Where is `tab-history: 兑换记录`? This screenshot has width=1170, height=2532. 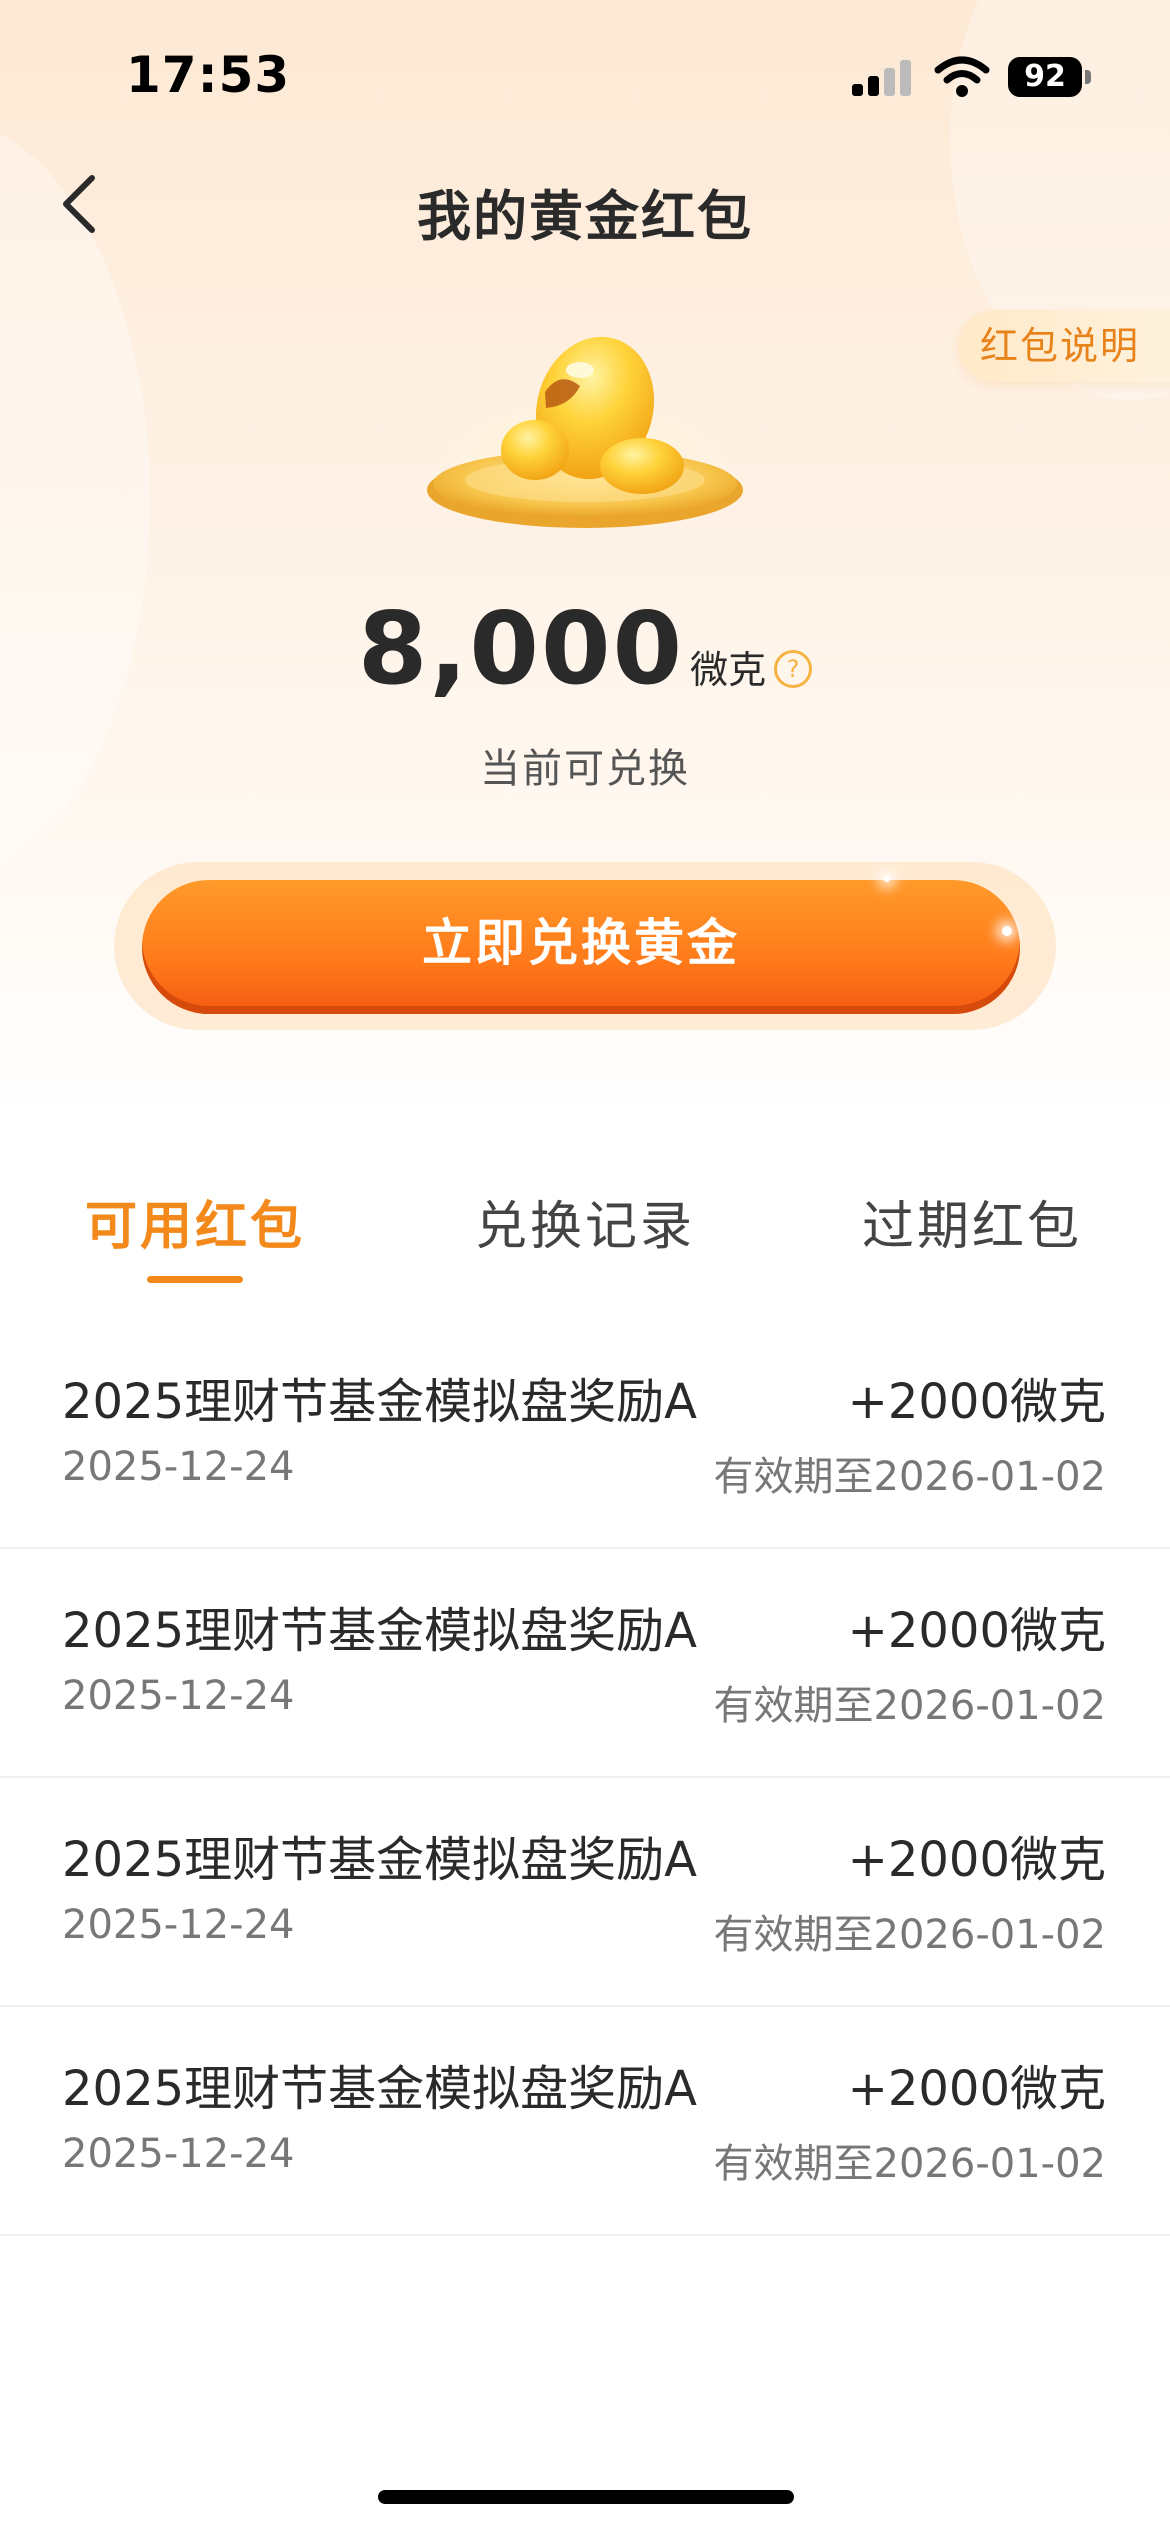 tab-history: 兑换记录 is located at coordinates (585, 1221).